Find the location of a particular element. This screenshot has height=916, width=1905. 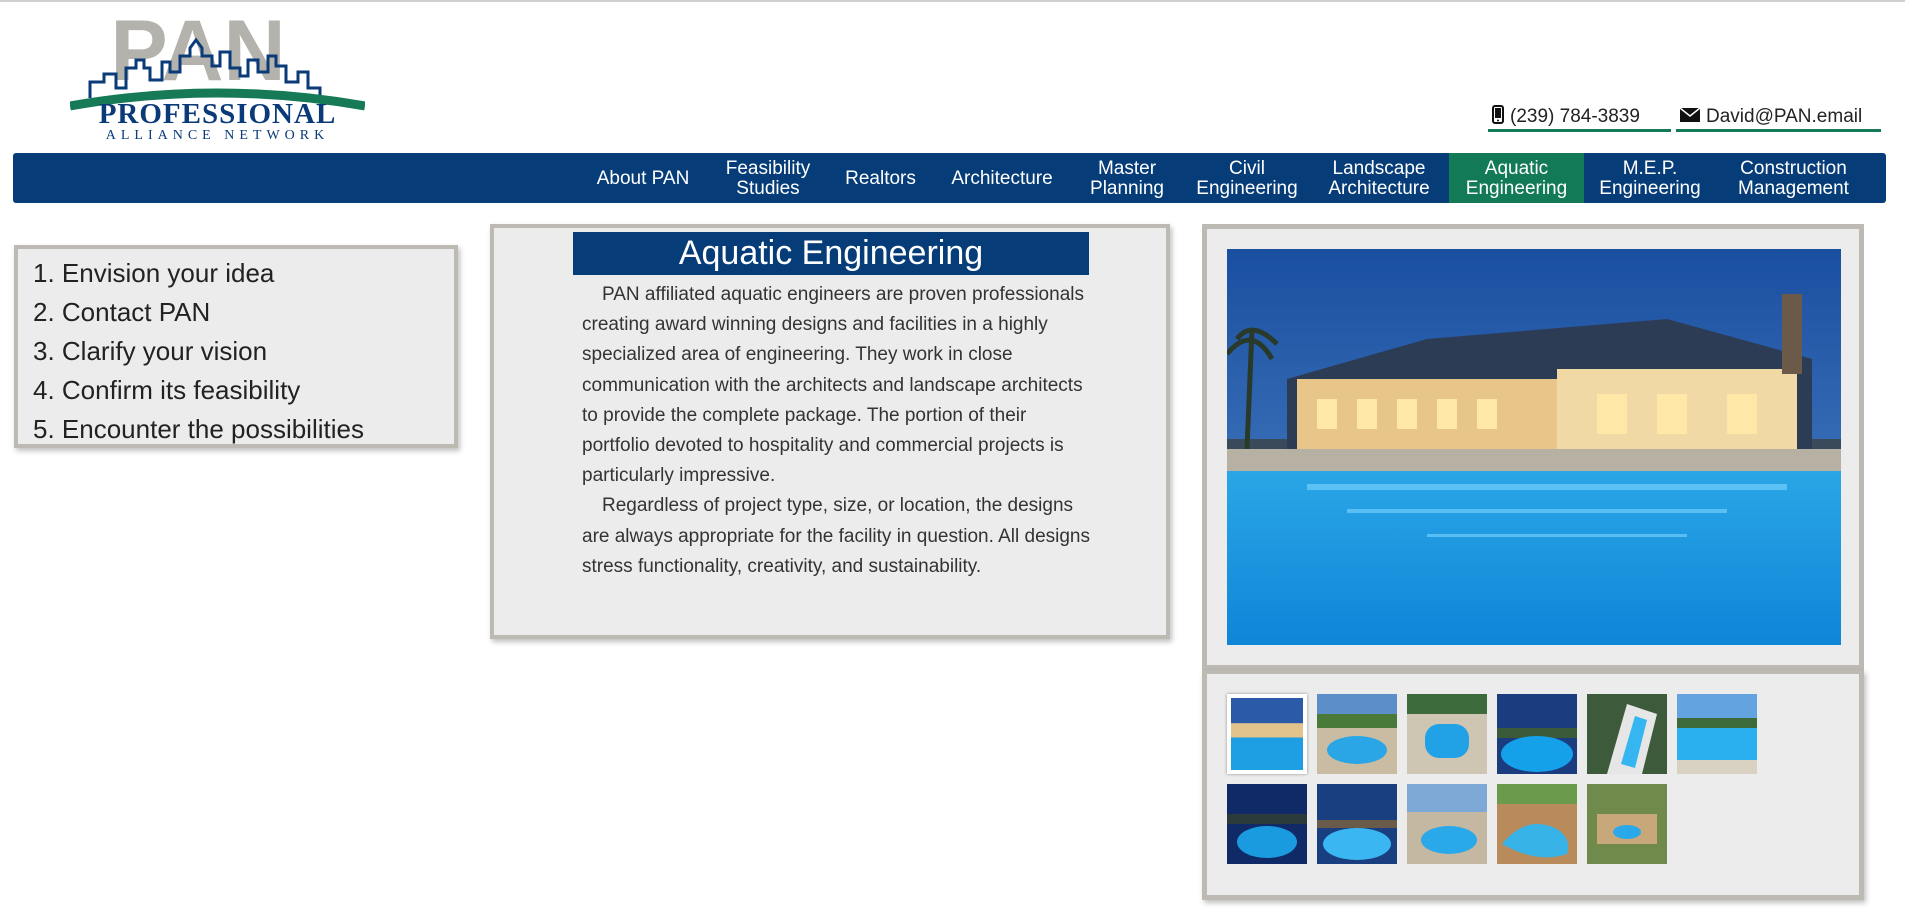

nav-item-master-planning: Master Planning is located at coordinates (1127, 178).